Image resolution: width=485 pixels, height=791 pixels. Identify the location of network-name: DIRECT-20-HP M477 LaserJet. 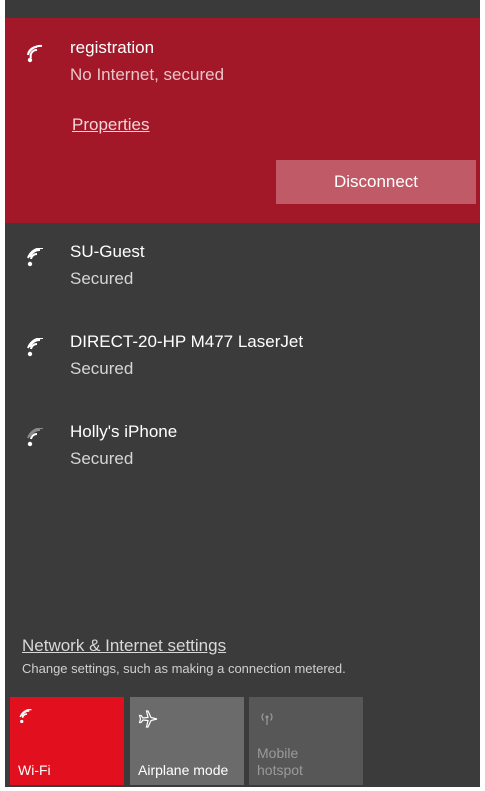
(187, 341).